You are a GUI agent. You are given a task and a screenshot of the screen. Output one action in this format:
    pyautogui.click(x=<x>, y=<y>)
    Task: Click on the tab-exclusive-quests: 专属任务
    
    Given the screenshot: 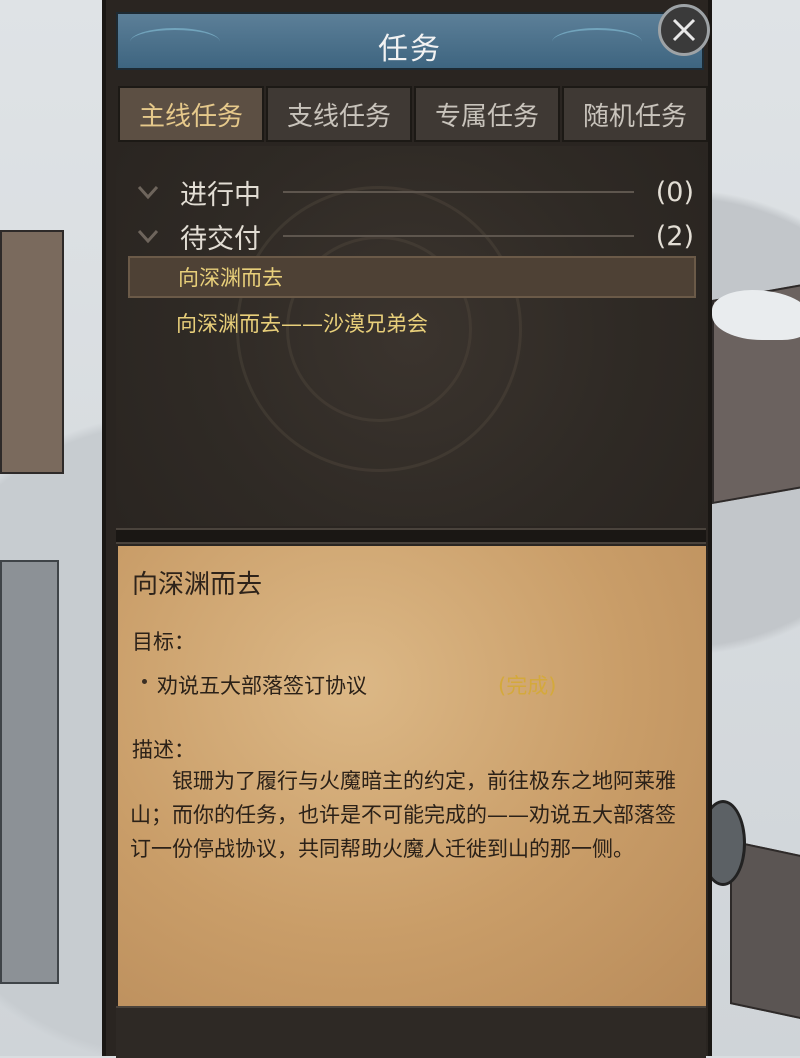 What is the action you would take?
    pyautogui.click(x=487, y=114)
    